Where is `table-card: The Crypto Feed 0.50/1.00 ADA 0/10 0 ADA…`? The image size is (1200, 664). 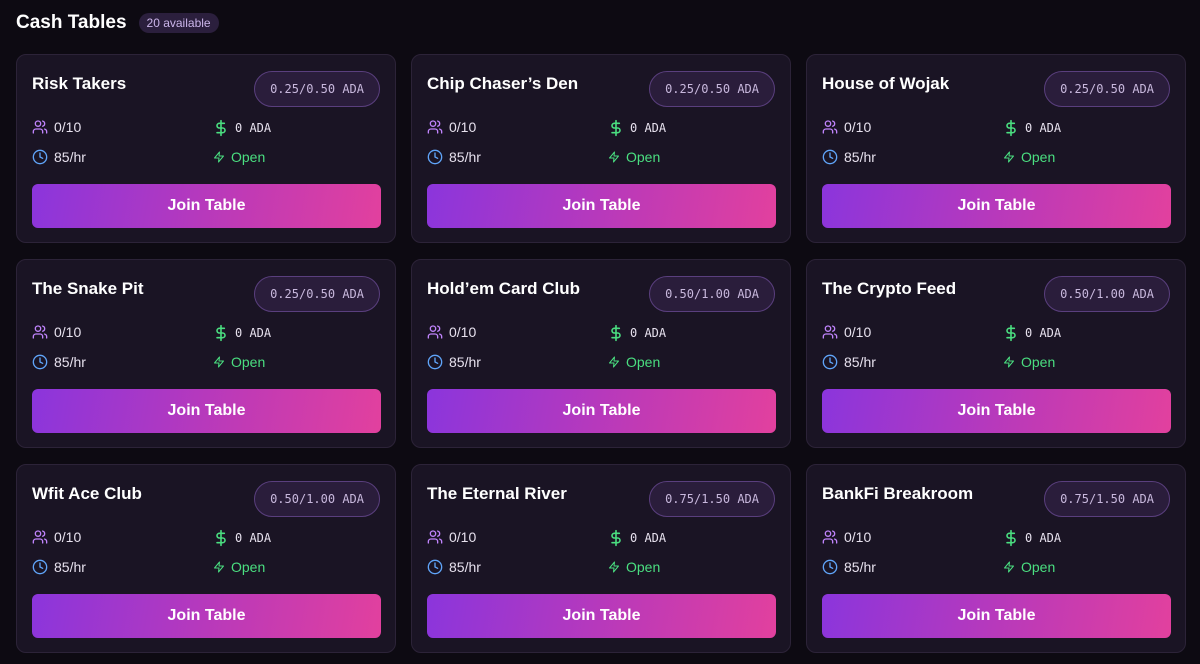 table-card: The Crypto Feed 0.50/1.00 ADA 0/10 0 ADA… is located at coordinates (996, 353).